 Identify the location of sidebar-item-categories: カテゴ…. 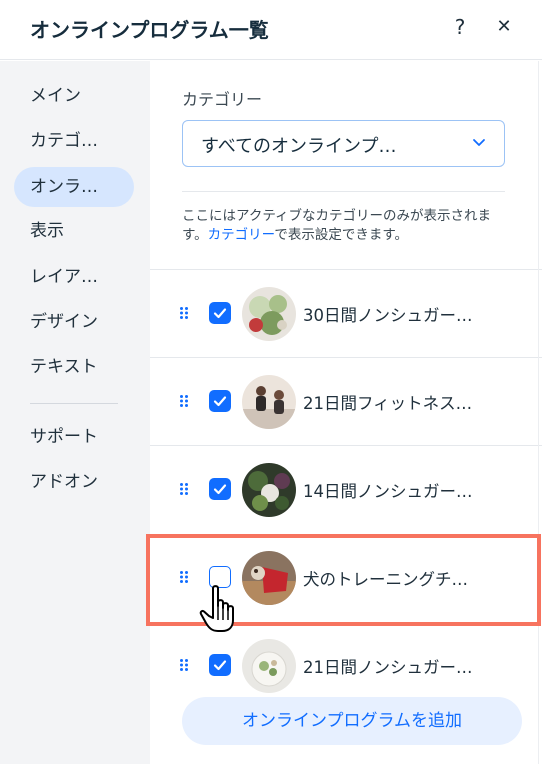
(74, 141).